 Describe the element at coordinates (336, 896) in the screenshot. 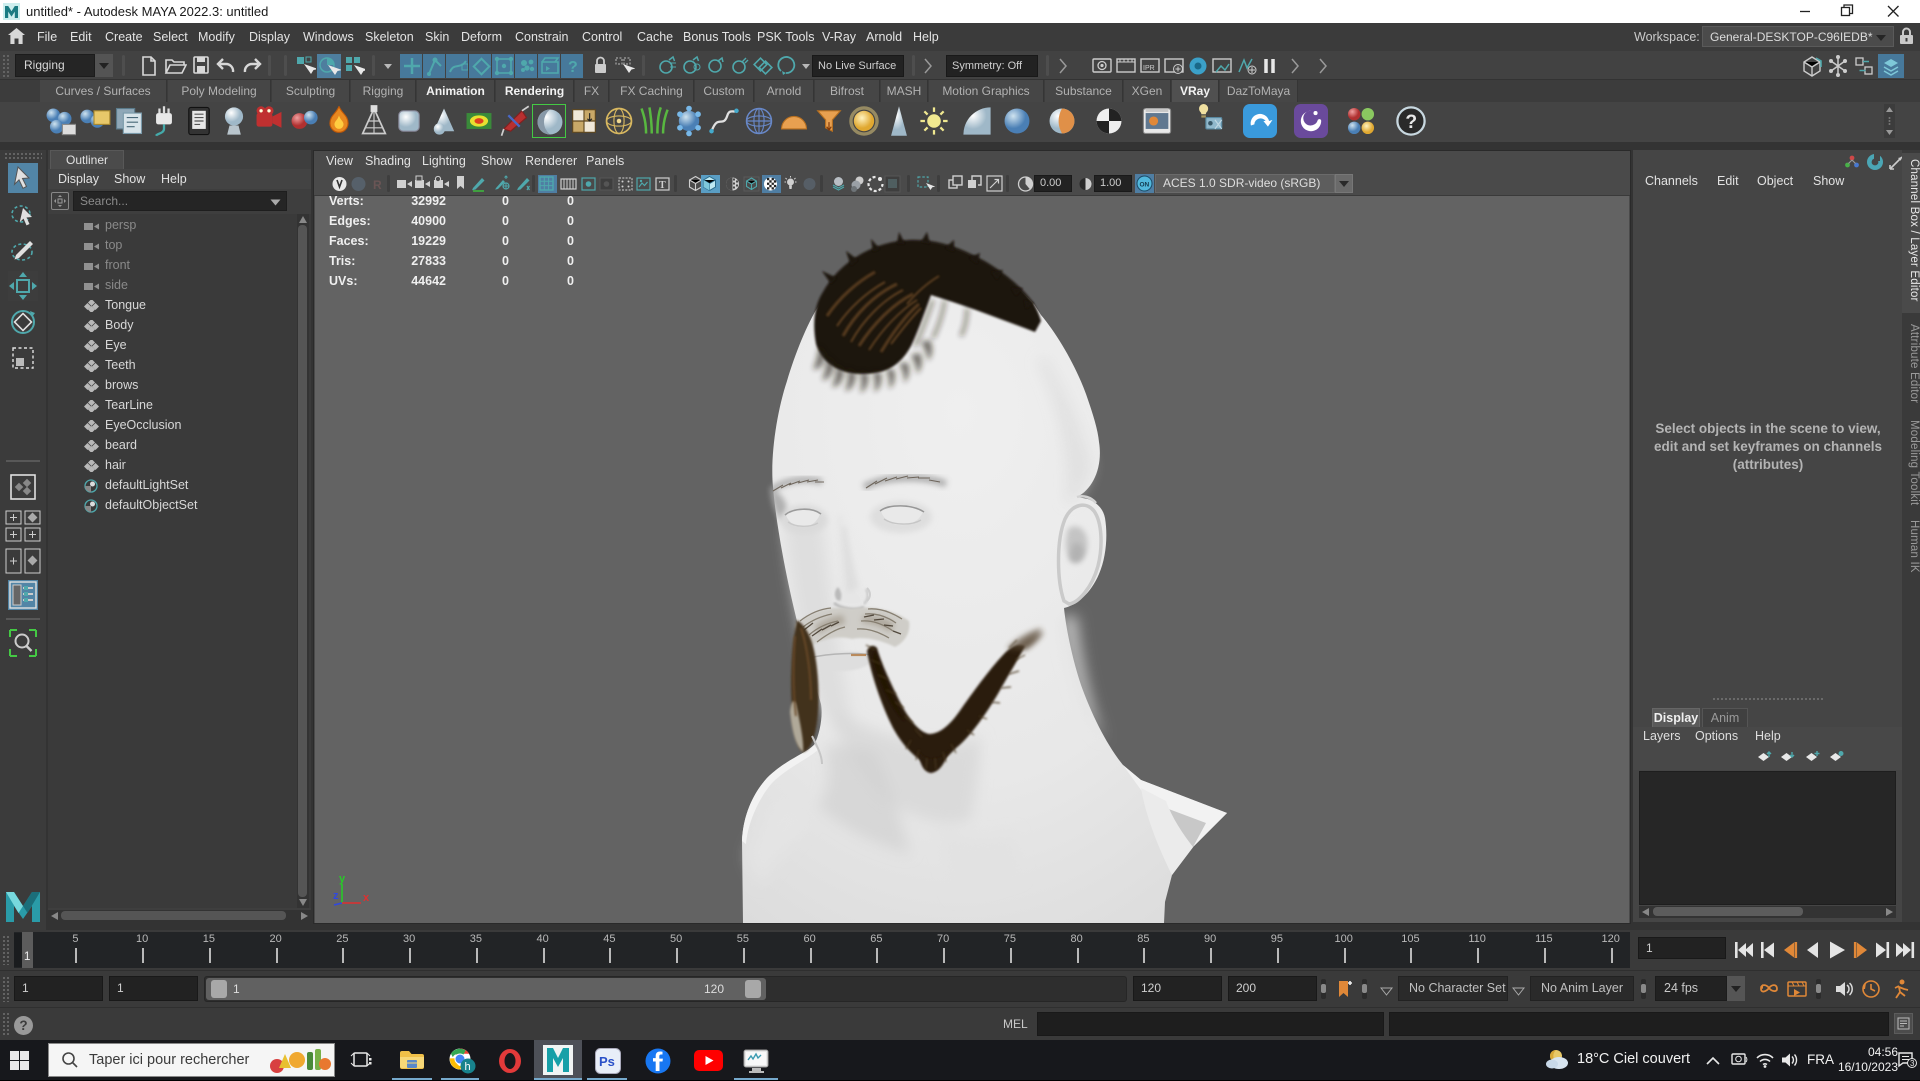

I see `svg-text: z` at that location.